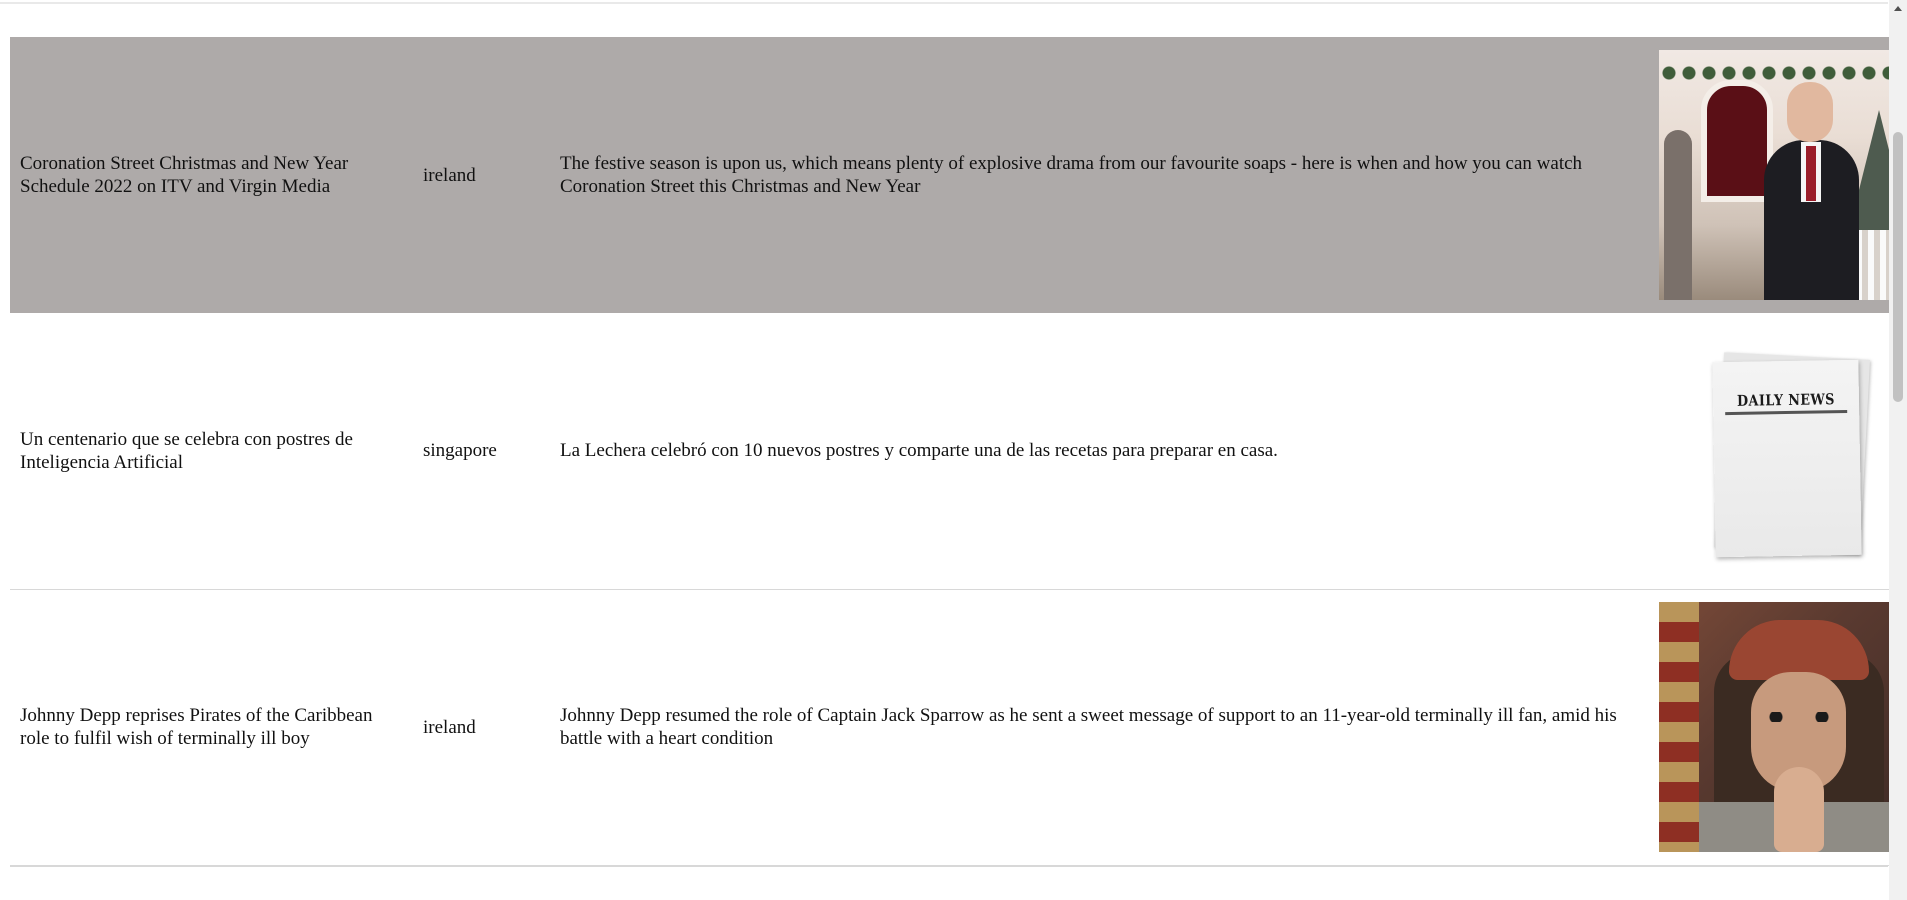 This screenshot has height=900, width=1907. What do you see at coordinates (460, 451) in the screenshot?
I see `article-country: singapore` at bounding box center [460, 451].